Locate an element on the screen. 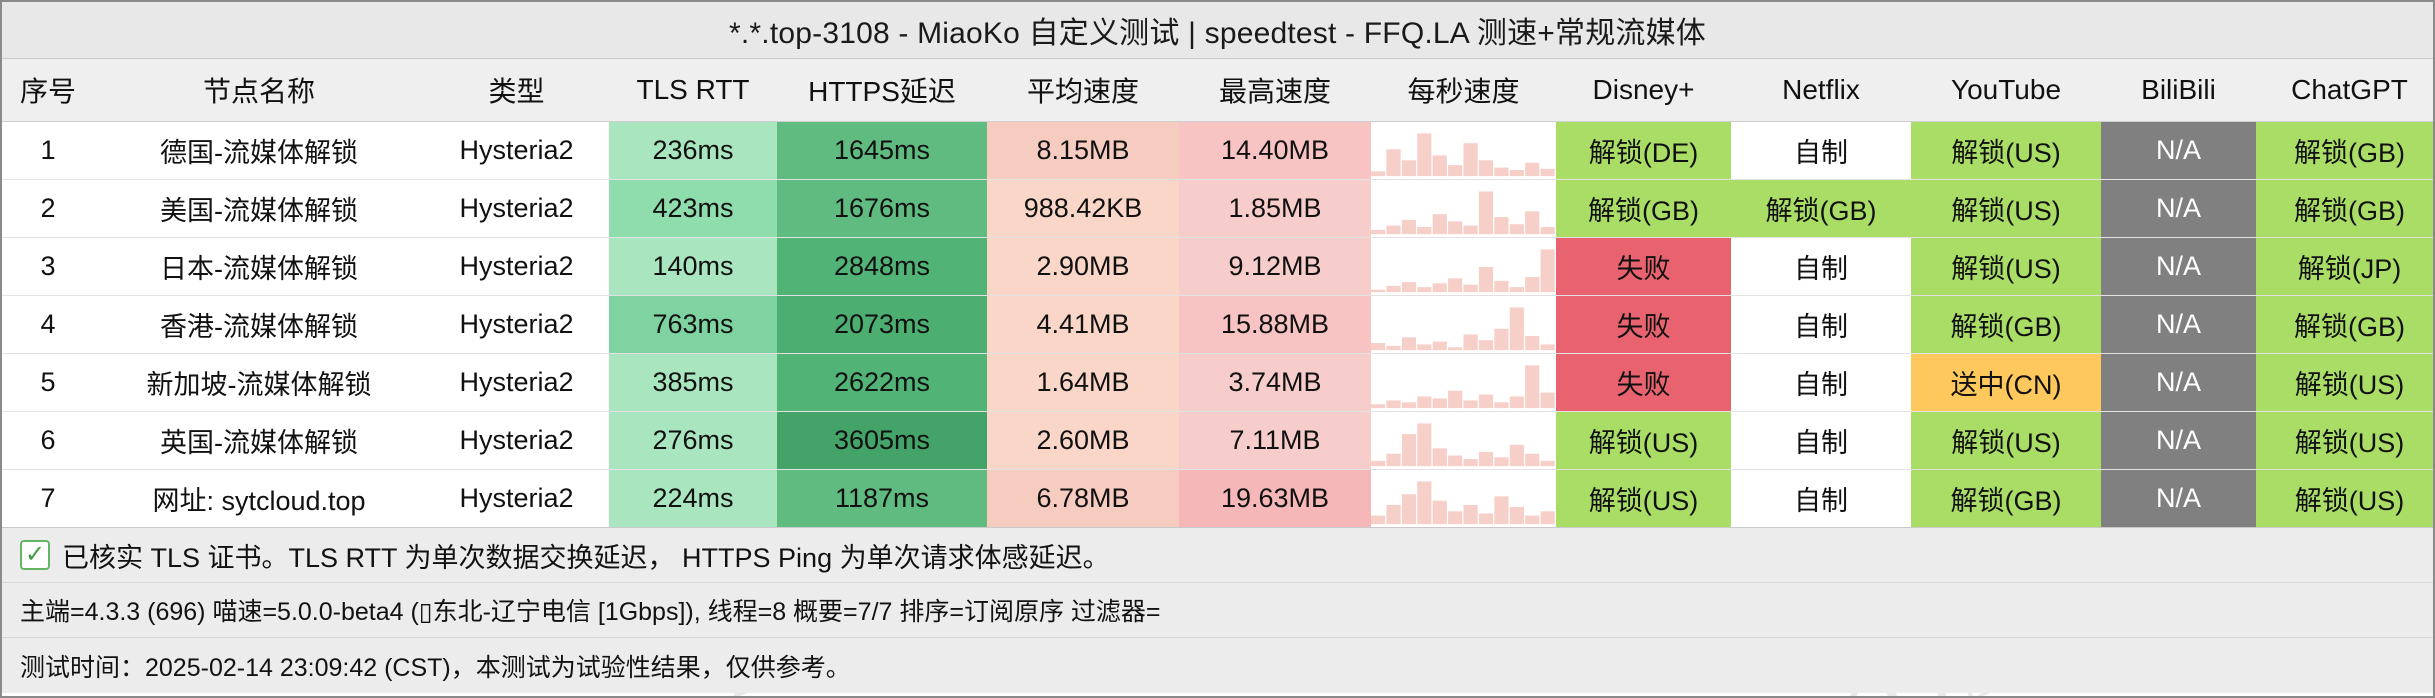 The width and height of the screenshot is (2435, 698). column-header-type: 类型 is located at coordinates (516, 90).